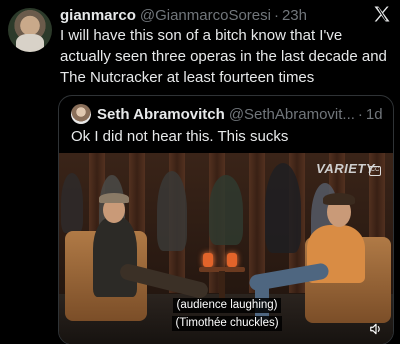 The width and height of the screenshot is (400, 344). I want to click on quote-author-avatar, so click(81, 114).